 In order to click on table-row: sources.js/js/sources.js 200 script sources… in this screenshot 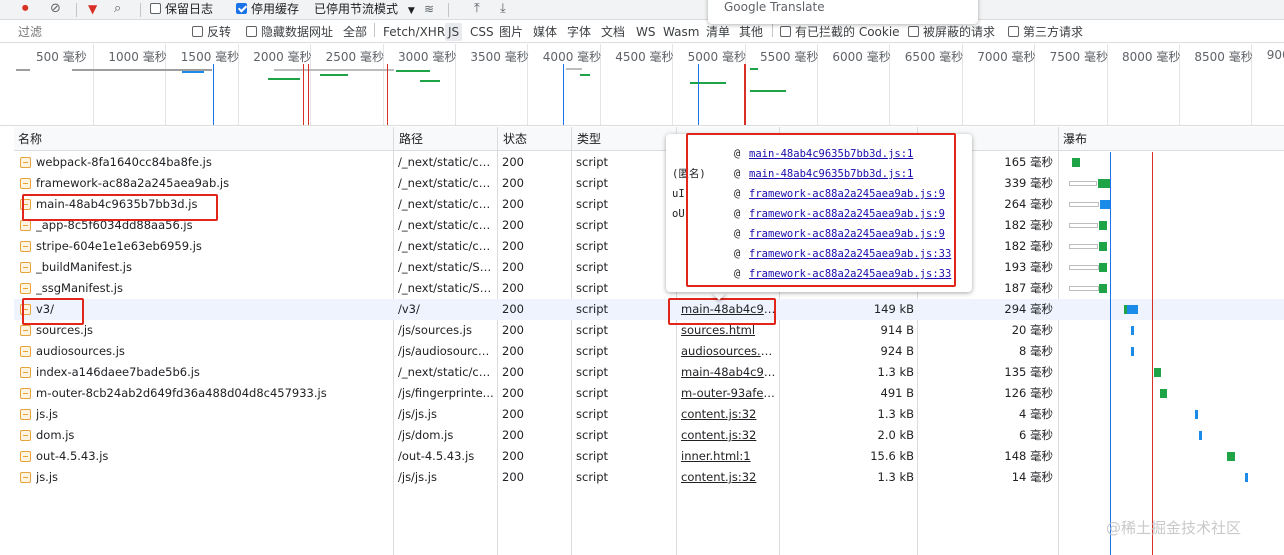, I will do `click(649, 330)`.